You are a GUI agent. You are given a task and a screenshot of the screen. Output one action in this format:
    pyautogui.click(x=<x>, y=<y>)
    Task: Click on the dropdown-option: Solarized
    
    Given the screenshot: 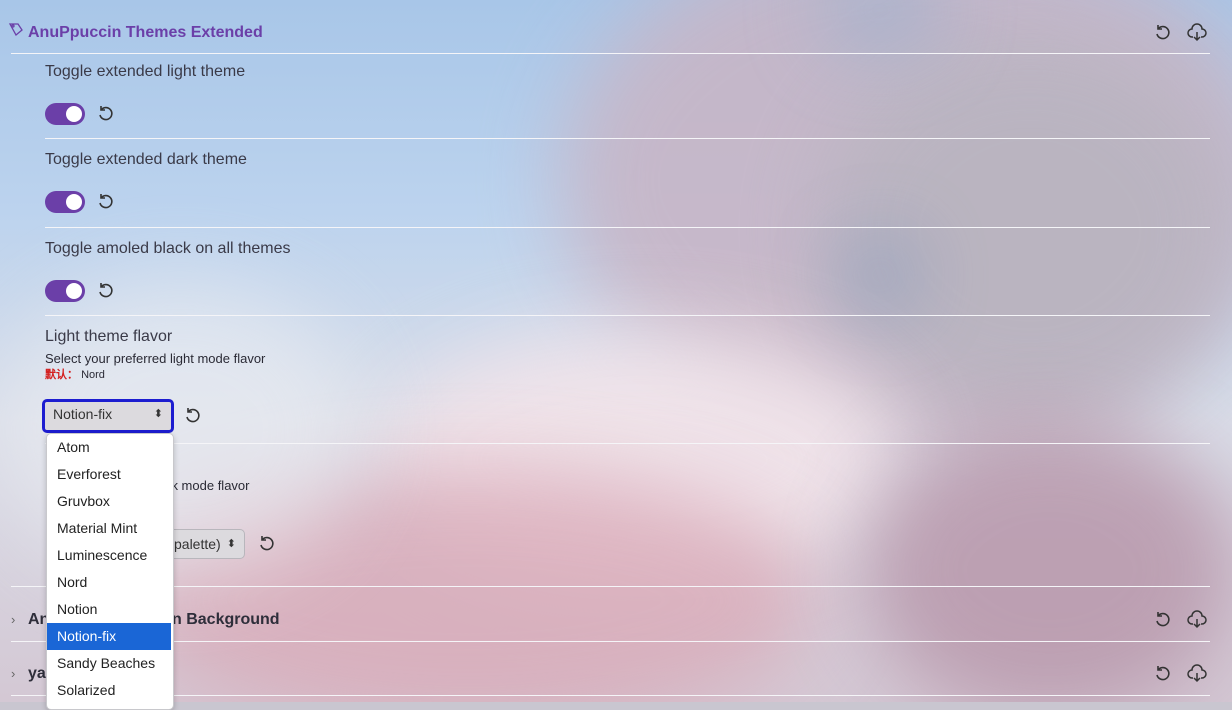 What is the action you would take?
    pyautogui.click(x=109, y=690)
    